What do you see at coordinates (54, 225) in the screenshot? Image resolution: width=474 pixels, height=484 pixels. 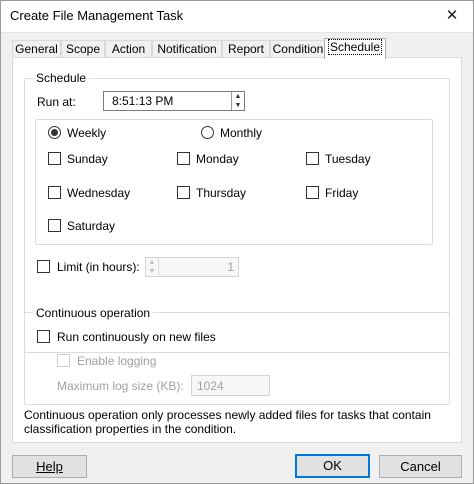 I see `saturday-checkbox` at bounding box center [54, 225].